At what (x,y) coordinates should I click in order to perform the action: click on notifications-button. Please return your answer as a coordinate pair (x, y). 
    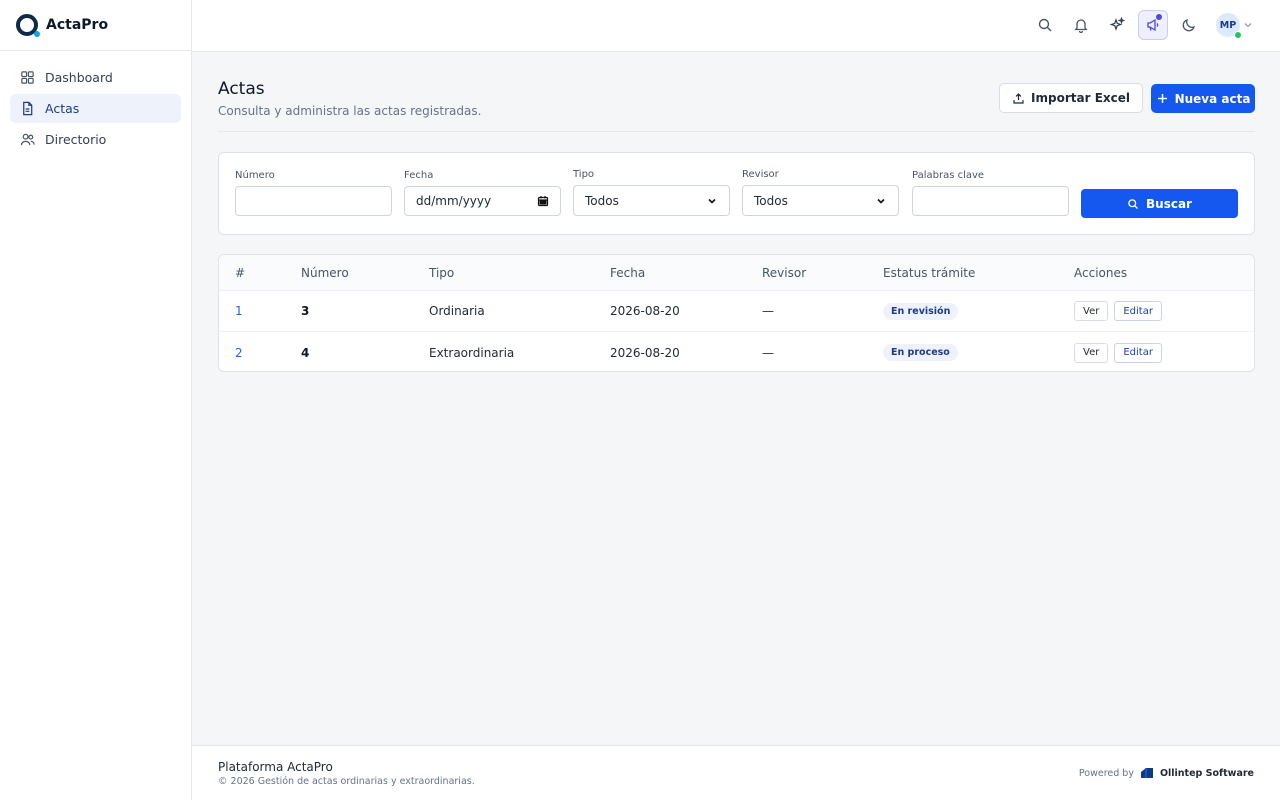
    Looking at the image, I should click on (1081, 25).